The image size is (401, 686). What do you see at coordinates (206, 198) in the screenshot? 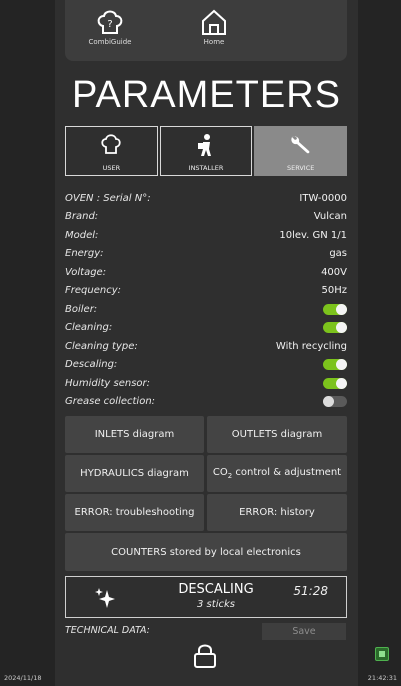
I see `info-row-serial: OVEN : Serial N°: ITW-0000` at bounding box center [206, 198].